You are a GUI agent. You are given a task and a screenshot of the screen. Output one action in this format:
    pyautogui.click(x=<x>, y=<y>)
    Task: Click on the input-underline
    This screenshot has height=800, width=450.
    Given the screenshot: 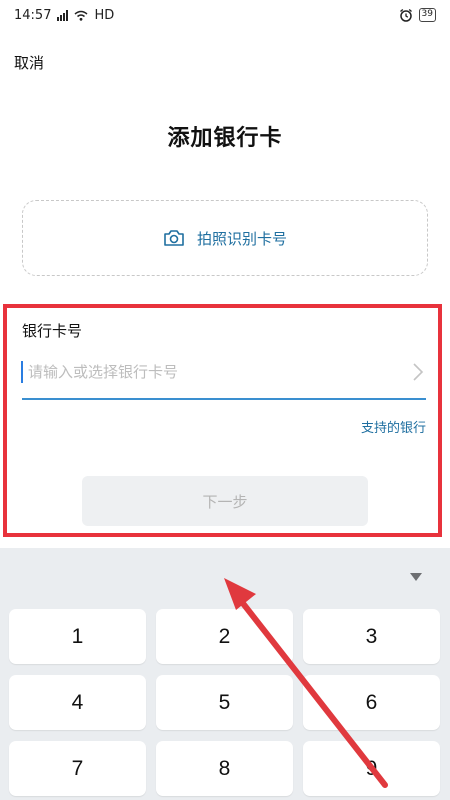 What is the action you would take?
    pyautogui.click(x=224, y=399)
    